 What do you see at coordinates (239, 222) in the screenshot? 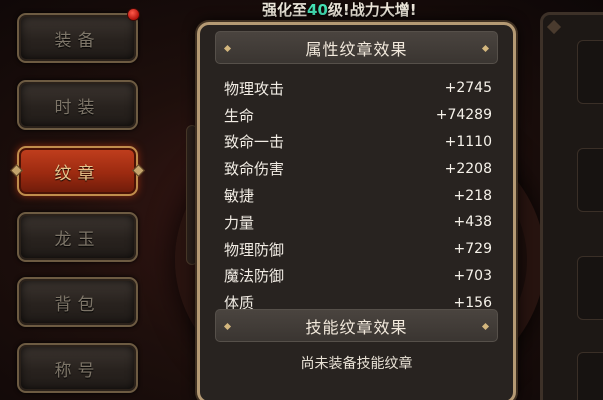
I see `stat-name: 力量` at bounding box center [239, 222].